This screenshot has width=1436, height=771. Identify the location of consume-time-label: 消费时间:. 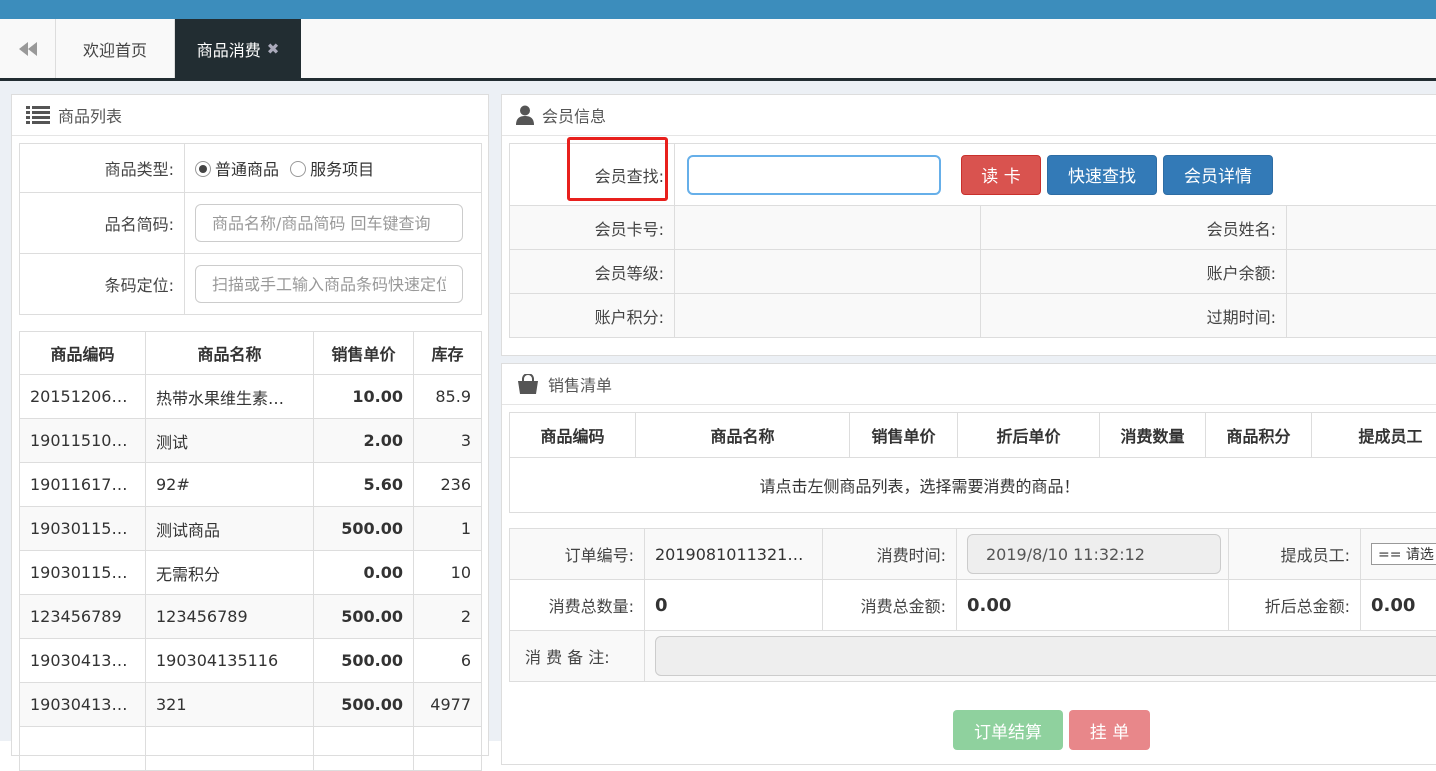
(890, 554).